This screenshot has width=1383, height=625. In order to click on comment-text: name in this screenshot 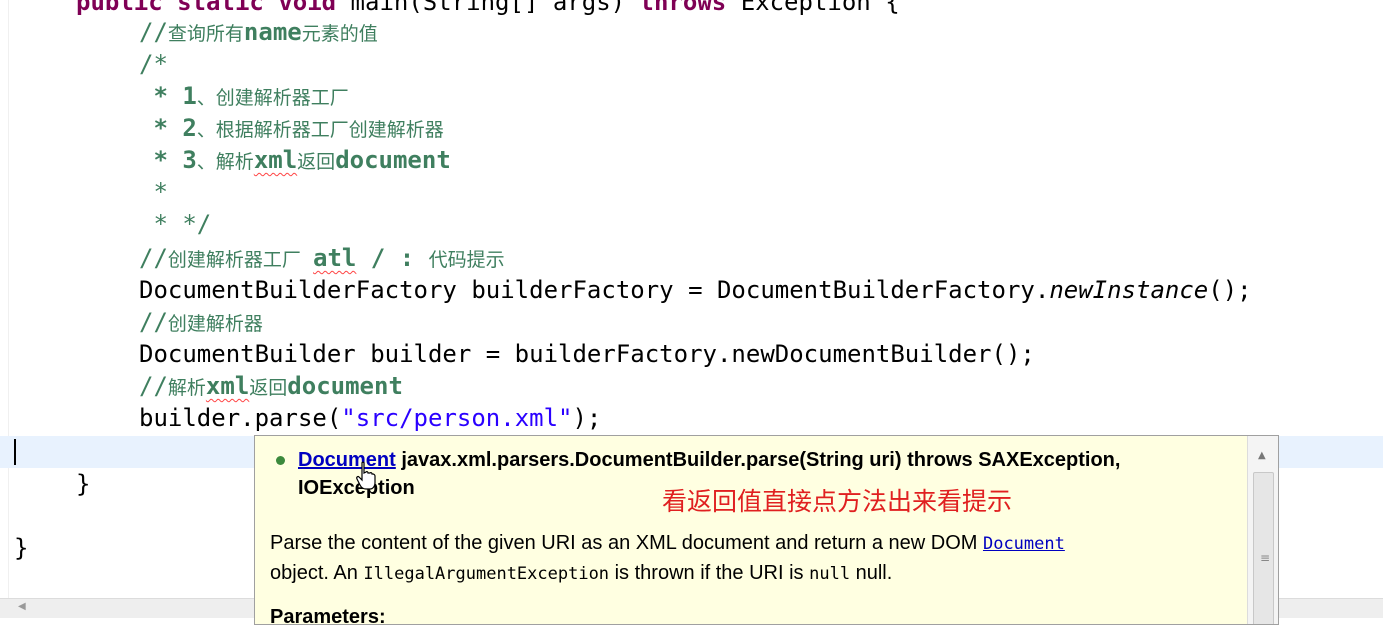, I will do `click(272, 32)`.